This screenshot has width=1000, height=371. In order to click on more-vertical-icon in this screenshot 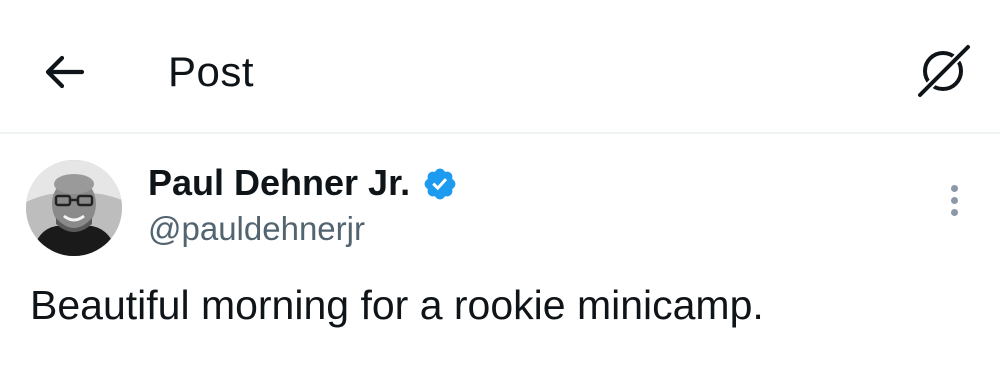, I will do `click(954, 200)`.